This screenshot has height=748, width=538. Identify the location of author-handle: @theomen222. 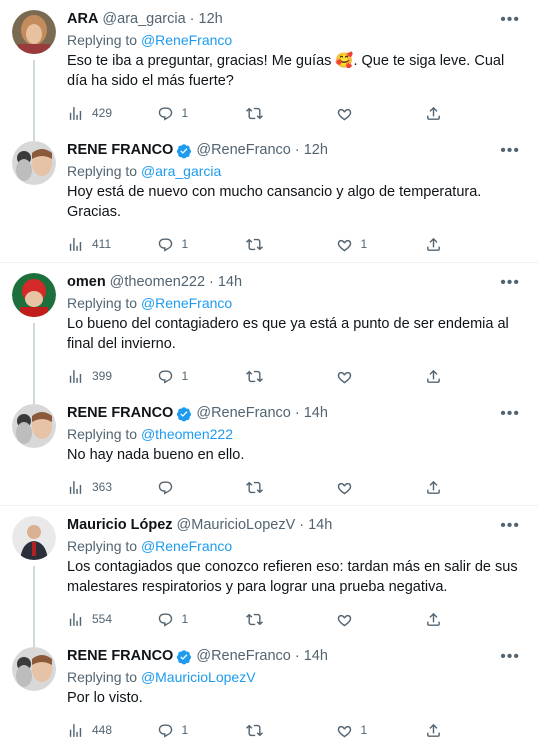
(157, 282).